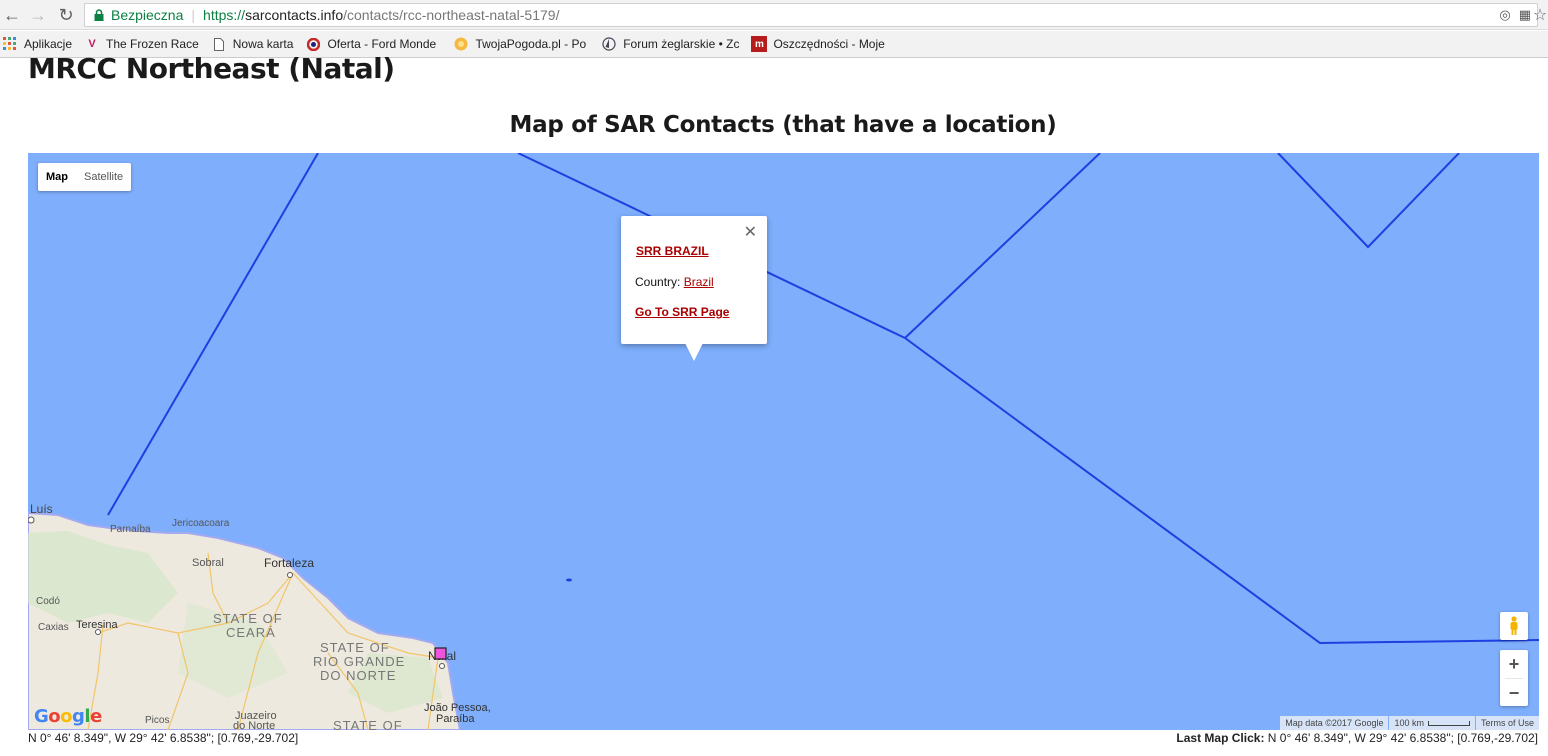  Describe the element at coordinates (461, 44) in the screenshot. I see `sun-icon` at that location.